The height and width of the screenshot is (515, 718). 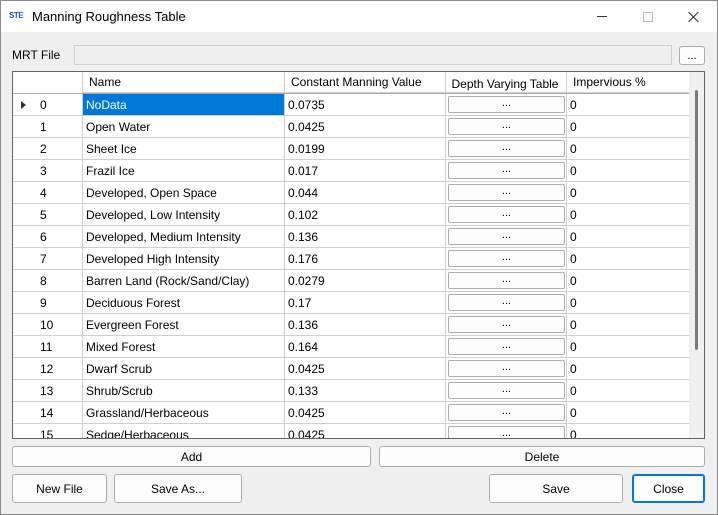 I want to click on cell-name: NoData, so click(x=184, y=104).